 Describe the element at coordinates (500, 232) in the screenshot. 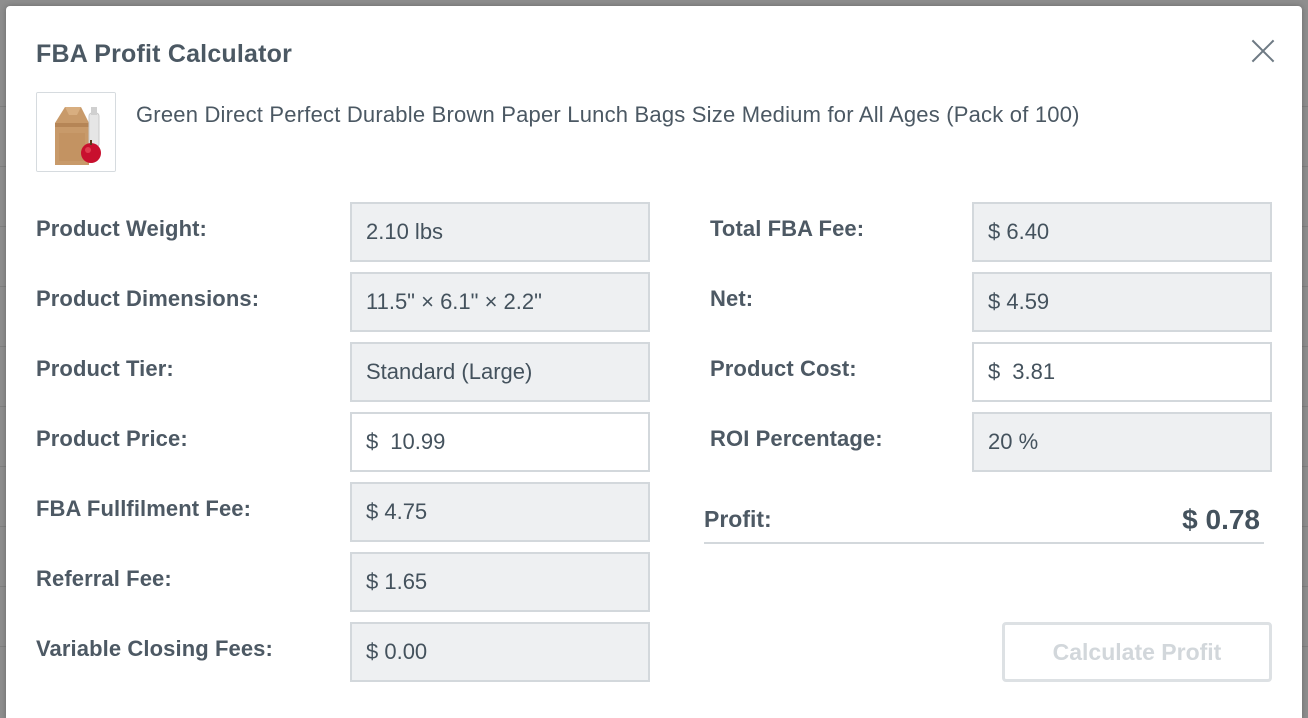

I see `product-weight-field: 2.10 lbs` at that location.